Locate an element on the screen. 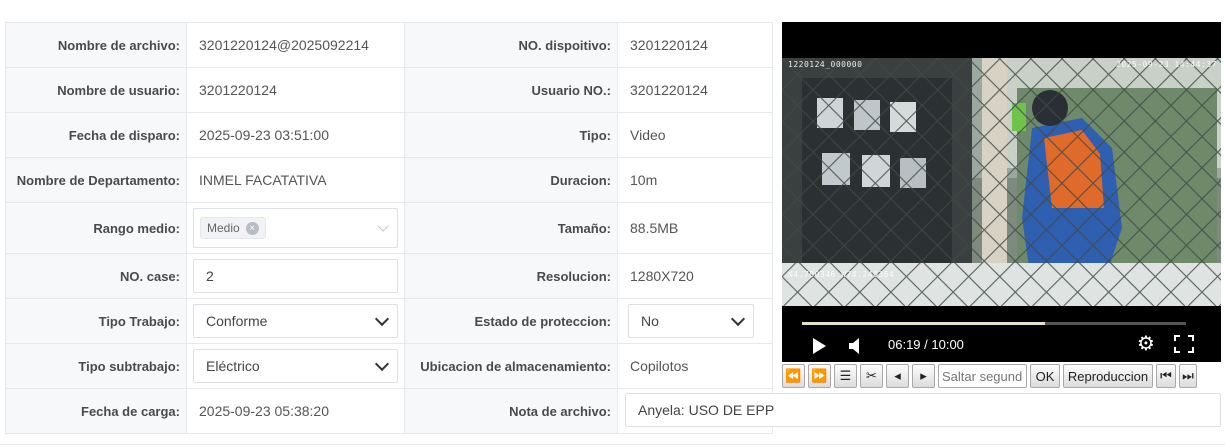  file-name-value: 3201220124@2025092214 is located at coordinates (284, 45).